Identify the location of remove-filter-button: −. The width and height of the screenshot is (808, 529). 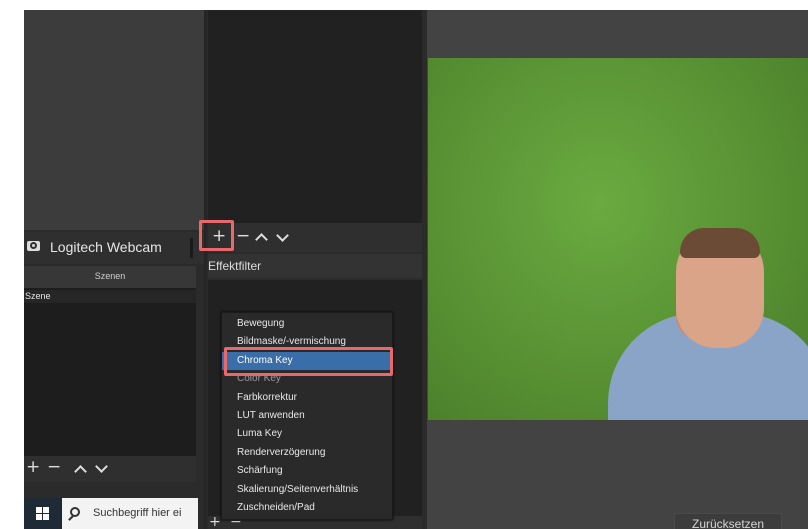
(243, 236).